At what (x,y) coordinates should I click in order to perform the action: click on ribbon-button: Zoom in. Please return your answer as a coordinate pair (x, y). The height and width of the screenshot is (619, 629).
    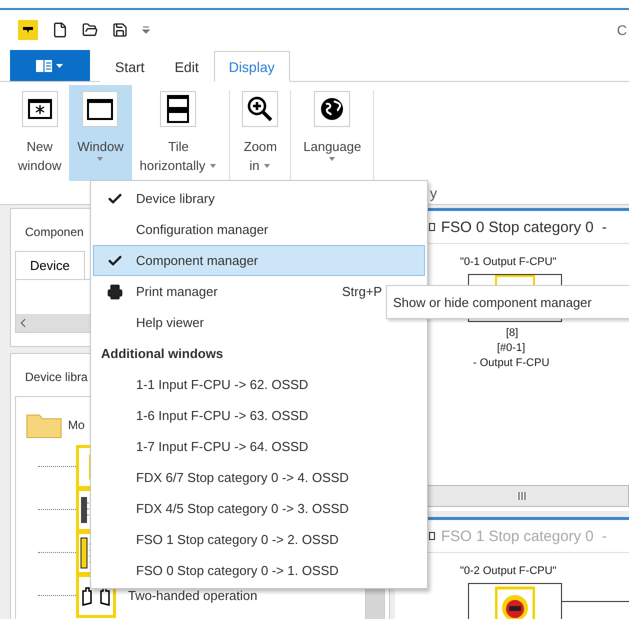
    Looking at the image, I should click on (260, 133).